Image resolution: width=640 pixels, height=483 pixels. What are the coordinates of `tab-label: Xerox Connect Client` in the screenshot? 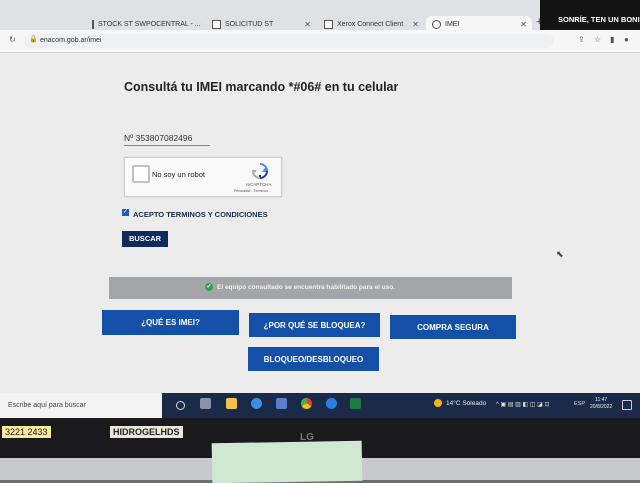 It's located at (370, 24).